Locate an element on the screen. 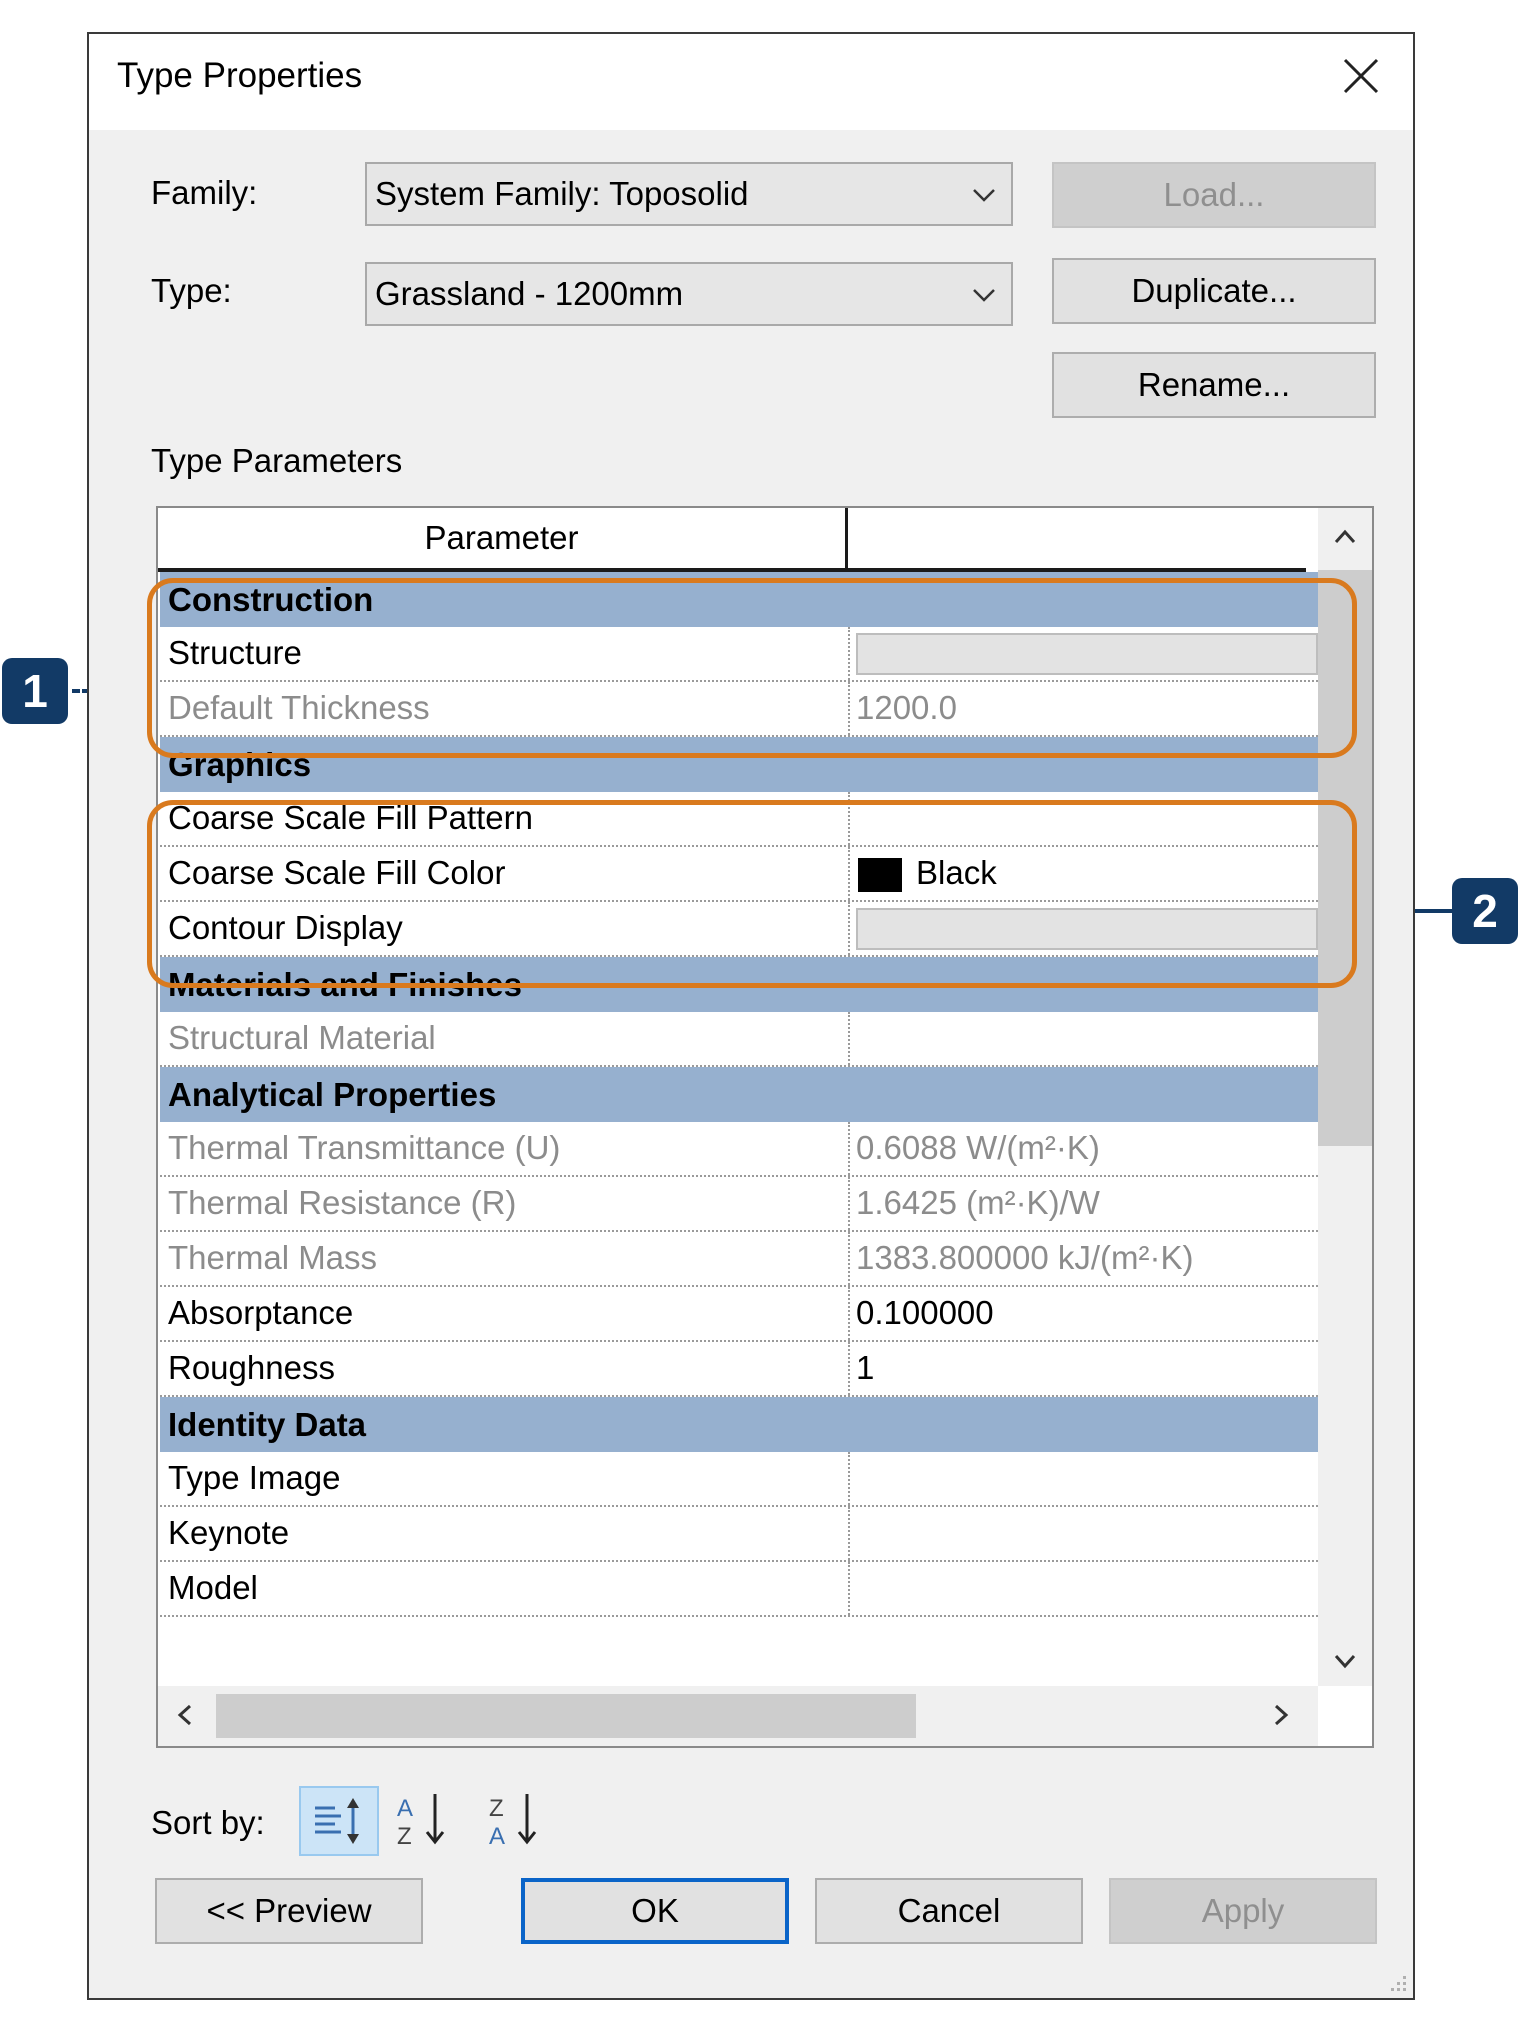 Image resolution: width=1520 pixels, height=2033 pixels. type-select: Grassland - 1200mm is located at coordinates (689, 294).